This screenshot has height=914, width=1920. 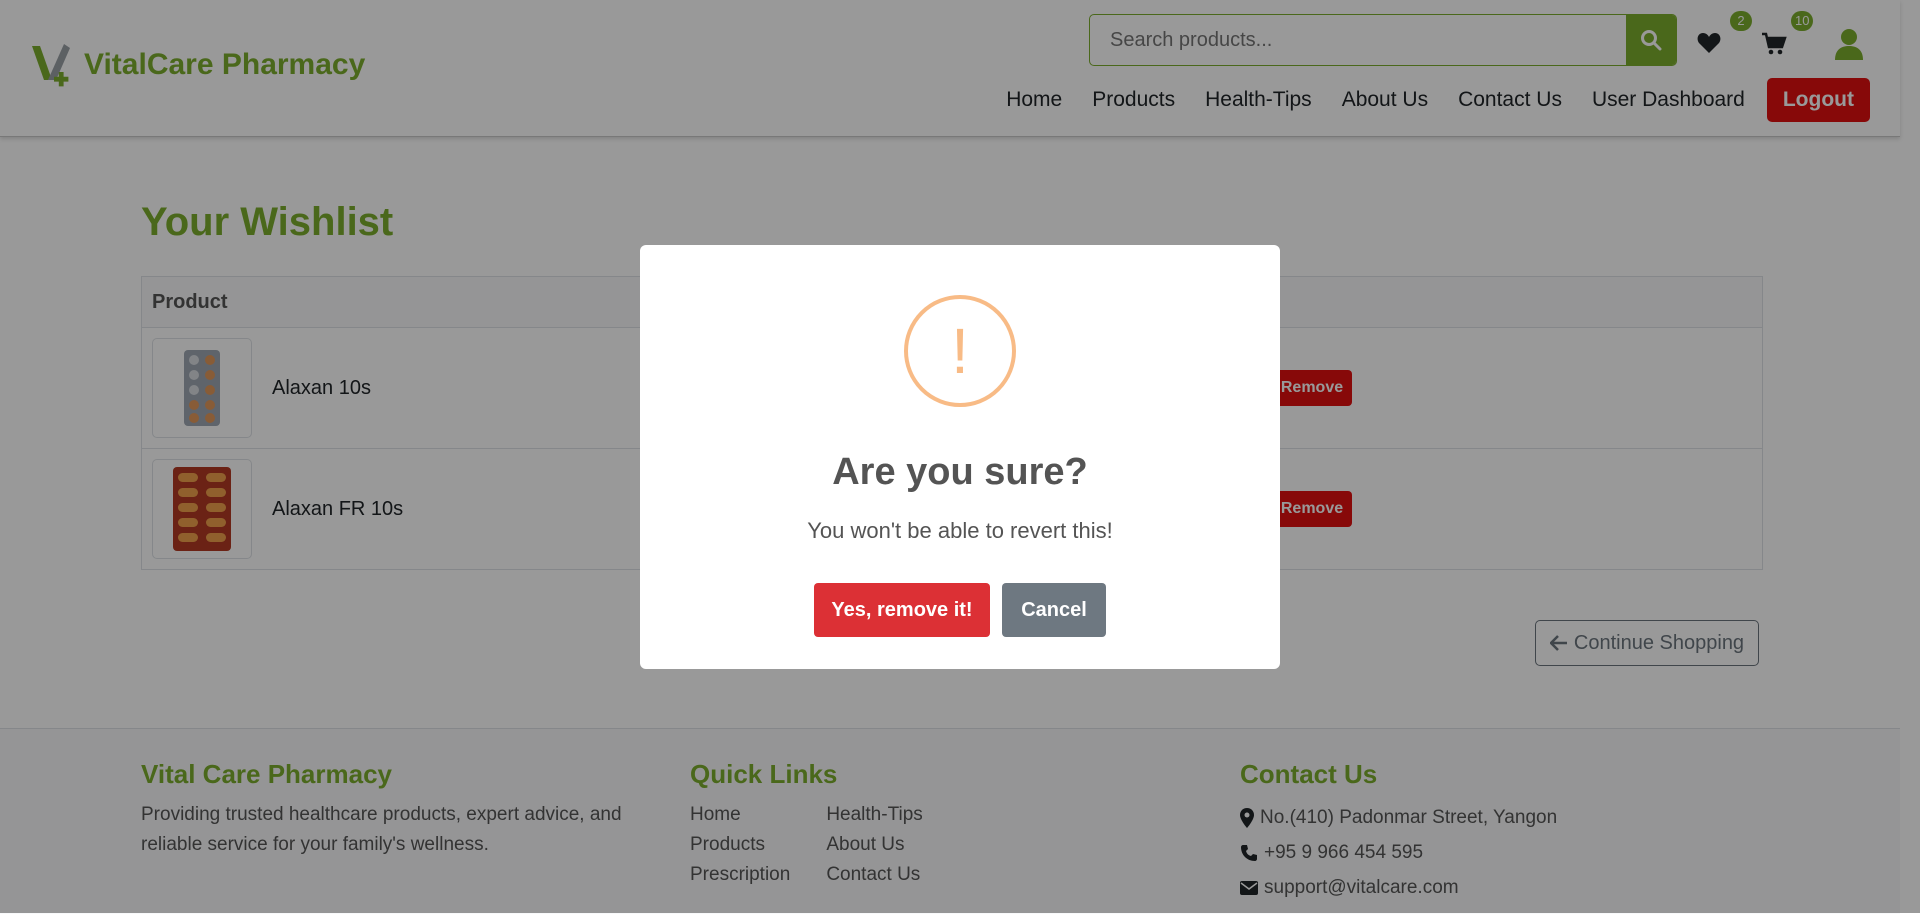 What do you see at coordinates (960, 530) in the screenshot?
I see `dialog-message: You won't be able to revert this!` at bounding box center [960, 530].